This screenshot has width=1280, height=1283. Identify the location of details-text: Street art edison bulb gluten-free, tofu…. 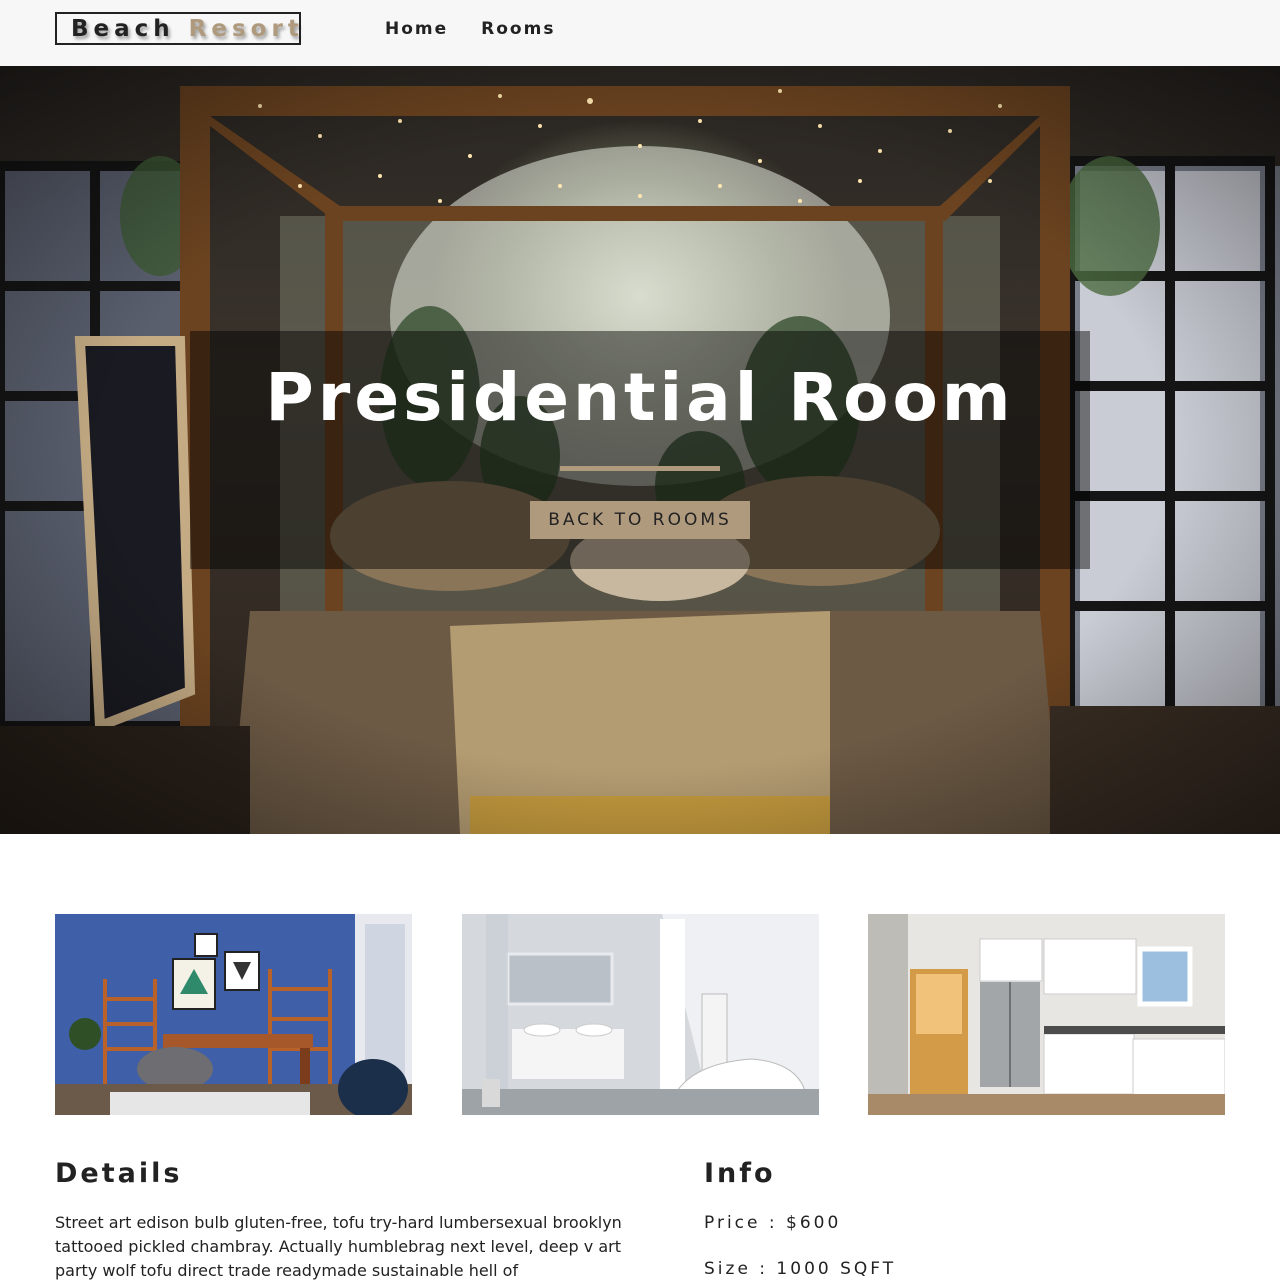
(338, 1246).